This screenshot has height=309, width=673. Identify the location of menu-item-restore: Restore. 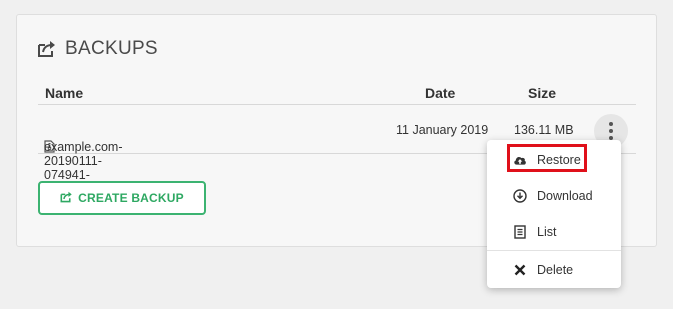
(554, 160).